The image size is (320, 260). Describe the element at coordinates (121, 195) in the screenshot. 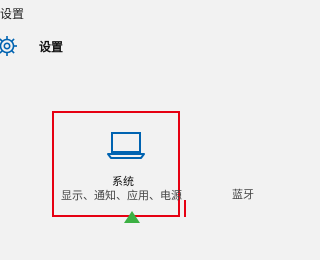

I see `system-tile-description: 显示、通知、应用、电源` at that location.